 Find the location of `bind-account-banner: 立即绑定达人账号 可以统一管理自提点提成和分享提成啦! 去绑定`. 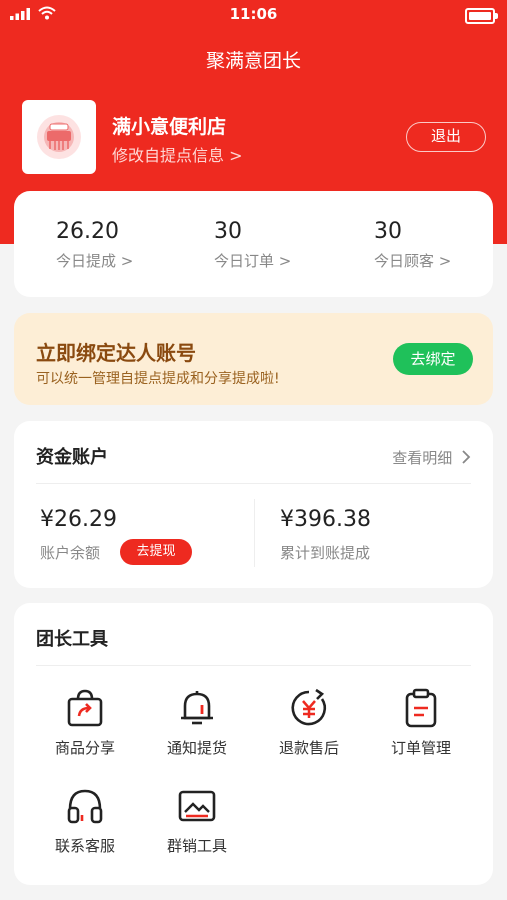

bind-account-banner: 立即绑定达人账号 可以统一管理自提点提成和分享提成啦! 去绑定 is located at coordinates (253, 359).